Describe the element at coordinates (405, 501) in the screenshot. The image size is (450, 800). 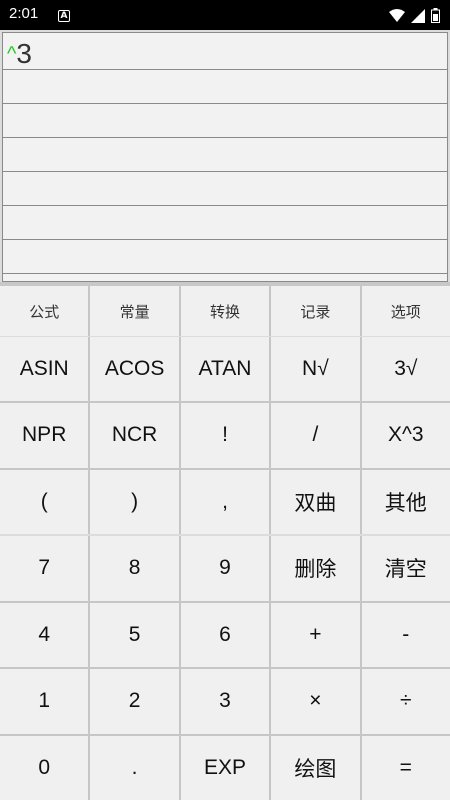
I see `other-button: 其他` at that location.